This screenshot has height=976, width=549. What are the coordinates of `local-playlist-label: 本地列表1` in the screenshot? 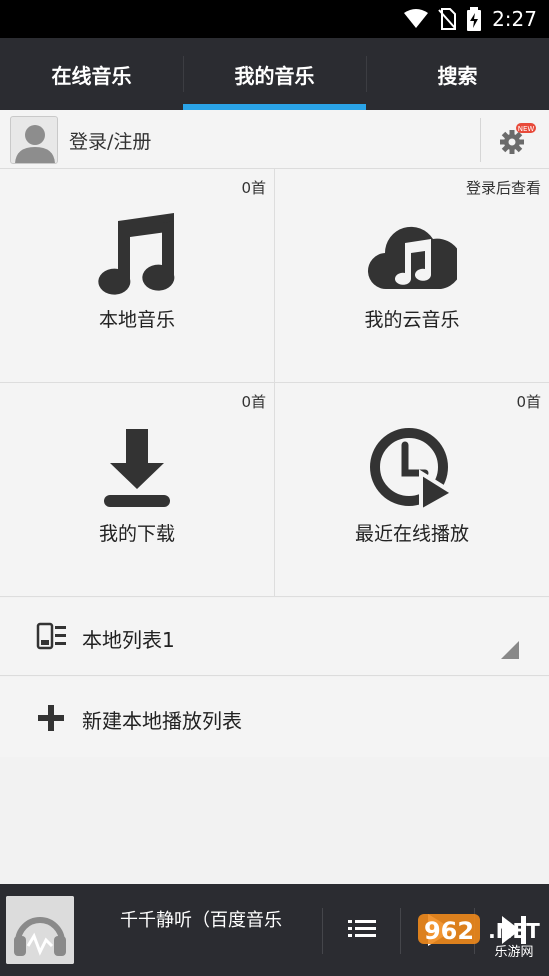 It's located at (128, 640).